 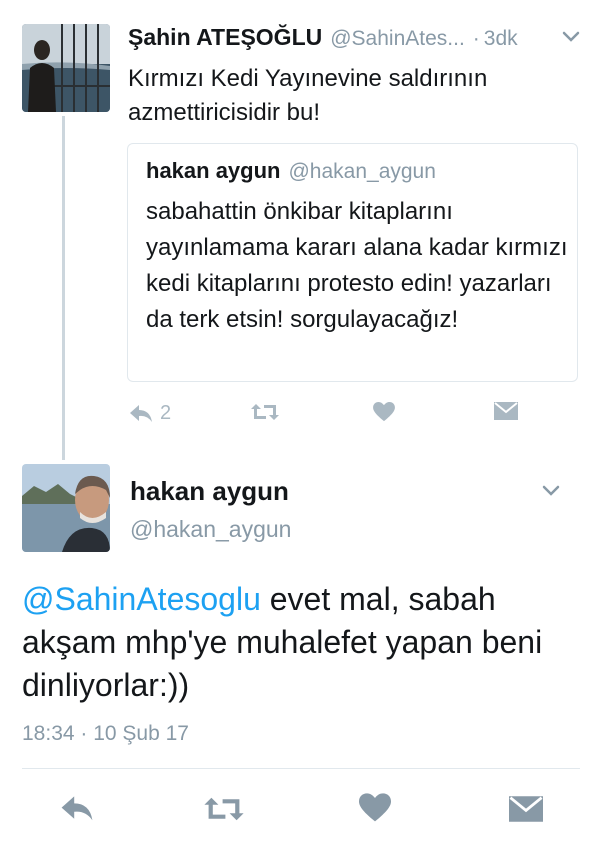 What do you see at coordinates (210, 529) in the screenshot?
I see `main-author-handle: @hakan_aygun` at bounding box center [210, 529].